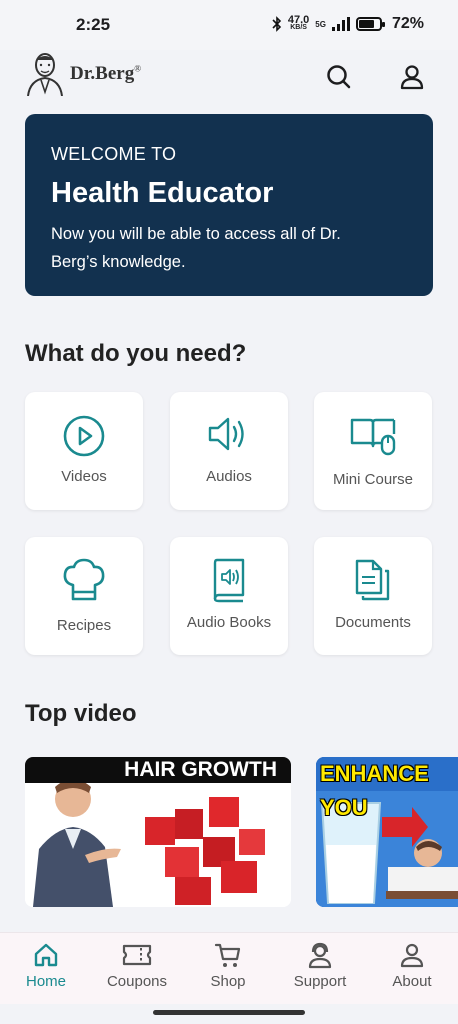  Describe the element at coordinates (229, 476) in the screenshot. I see `tile-label: Audios` at that location.